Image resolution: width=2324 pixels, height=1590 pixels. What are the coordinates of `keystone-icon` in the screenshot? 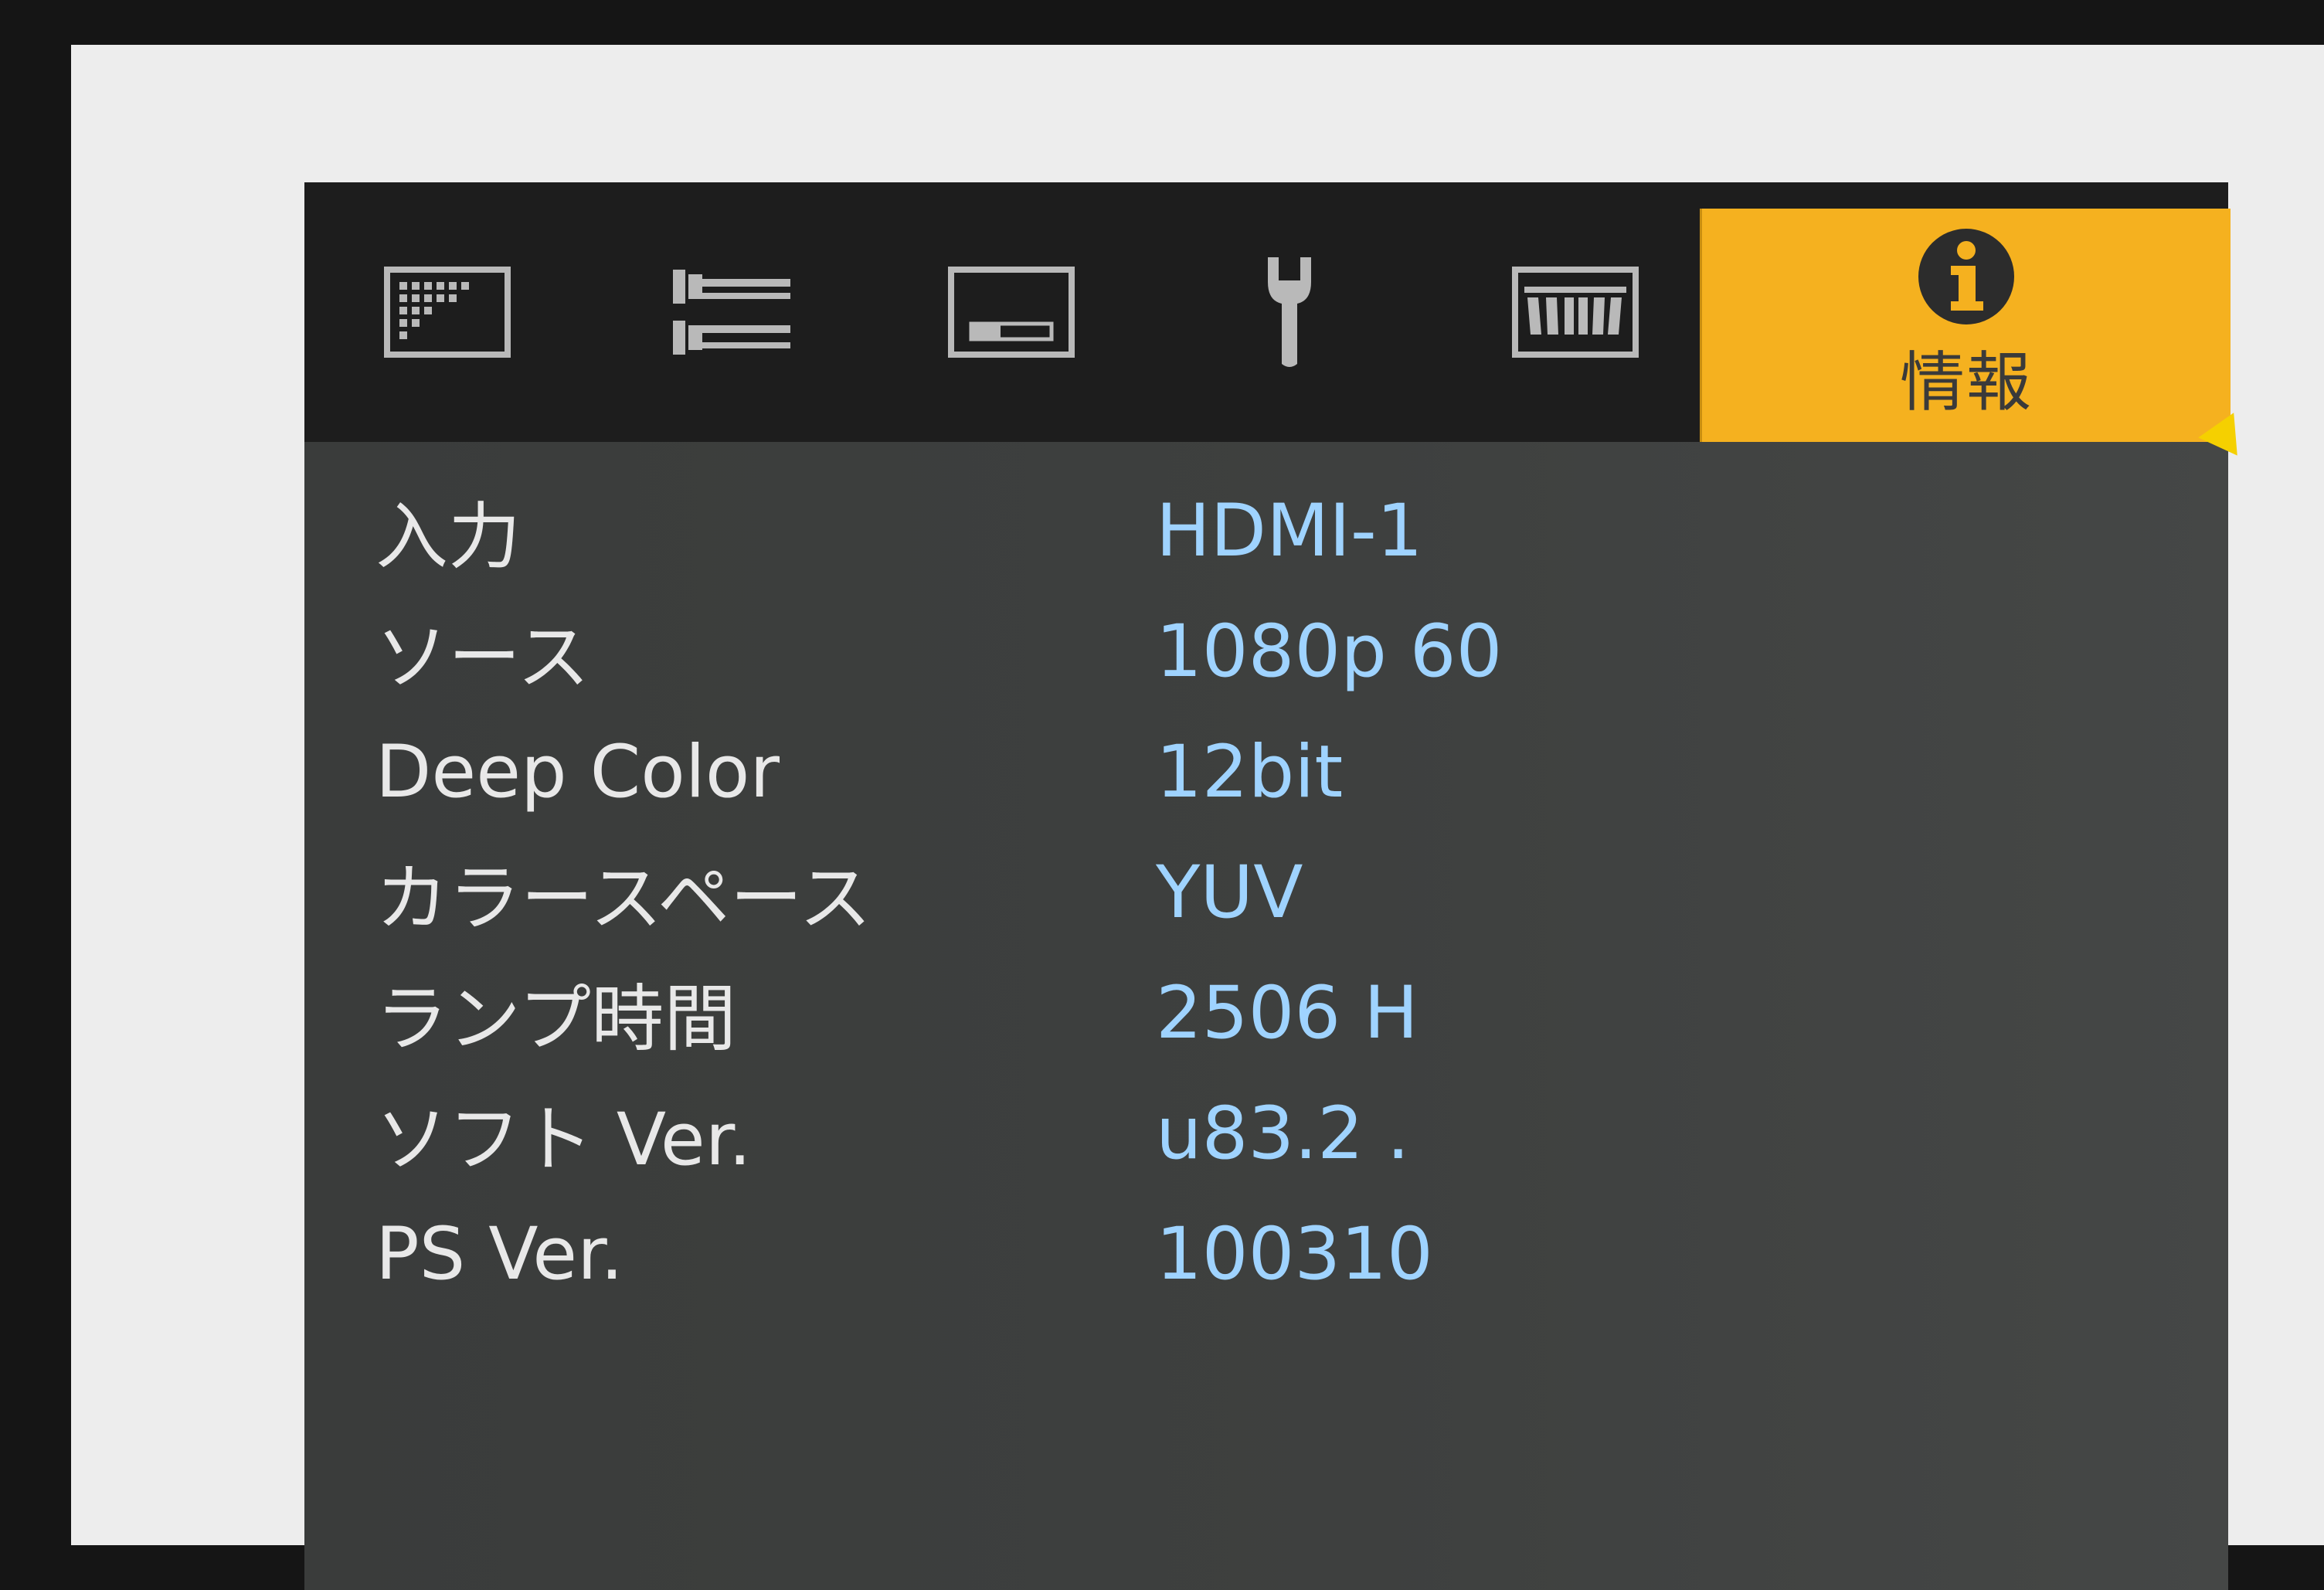 It's located at (1576, 312).